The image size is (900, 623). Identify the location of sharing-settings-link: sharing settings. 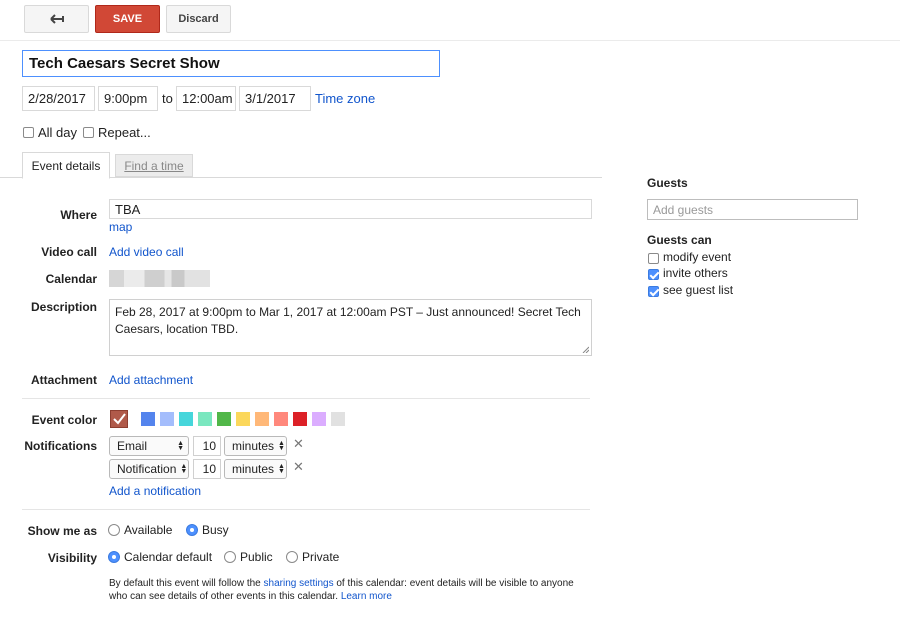
(299, 583).